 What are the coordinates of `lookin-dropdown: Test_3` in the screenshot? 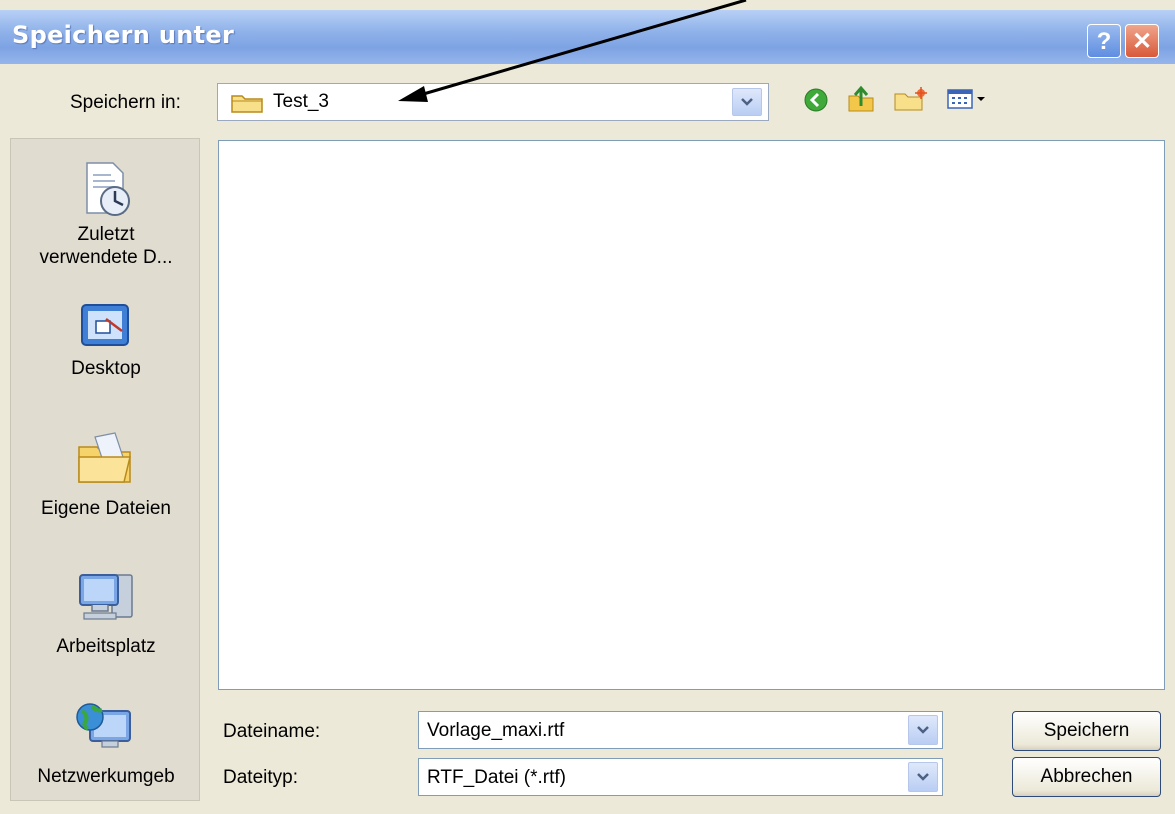 It's located at (493, 102).